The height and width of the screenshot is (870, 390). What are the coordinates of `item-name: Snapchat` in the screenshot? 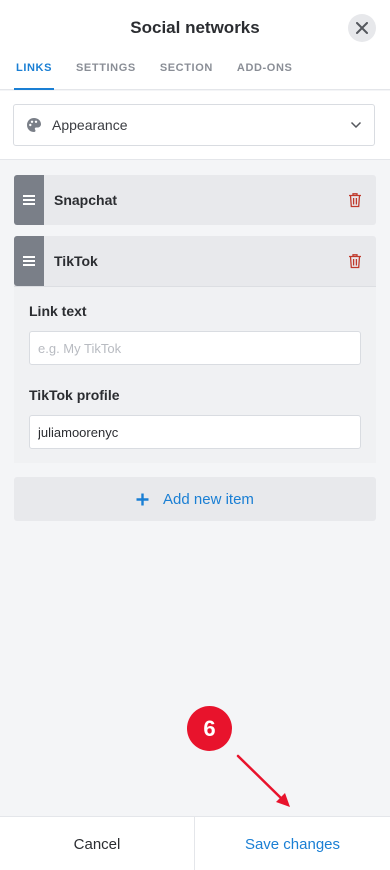 It's located at (86, 200).